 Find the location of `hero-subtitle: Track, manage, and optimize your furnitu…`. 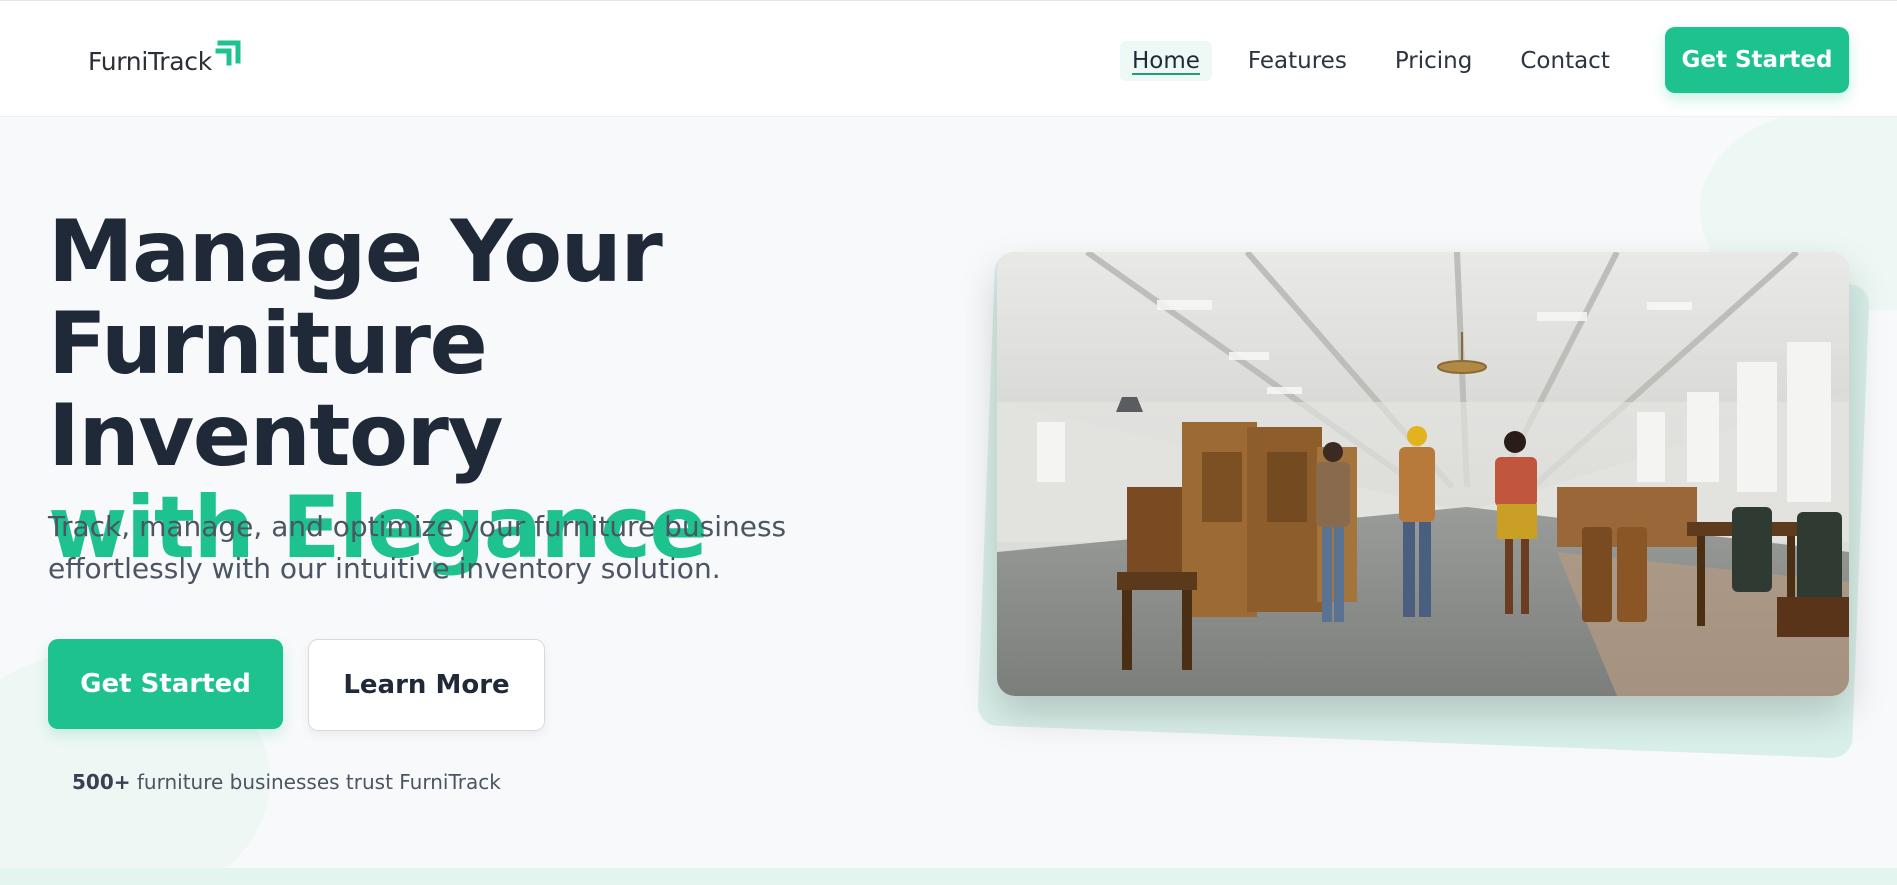

hero-subtitle: Track, manage, and optimize your furnitu… is located at coordinates (417, 547).